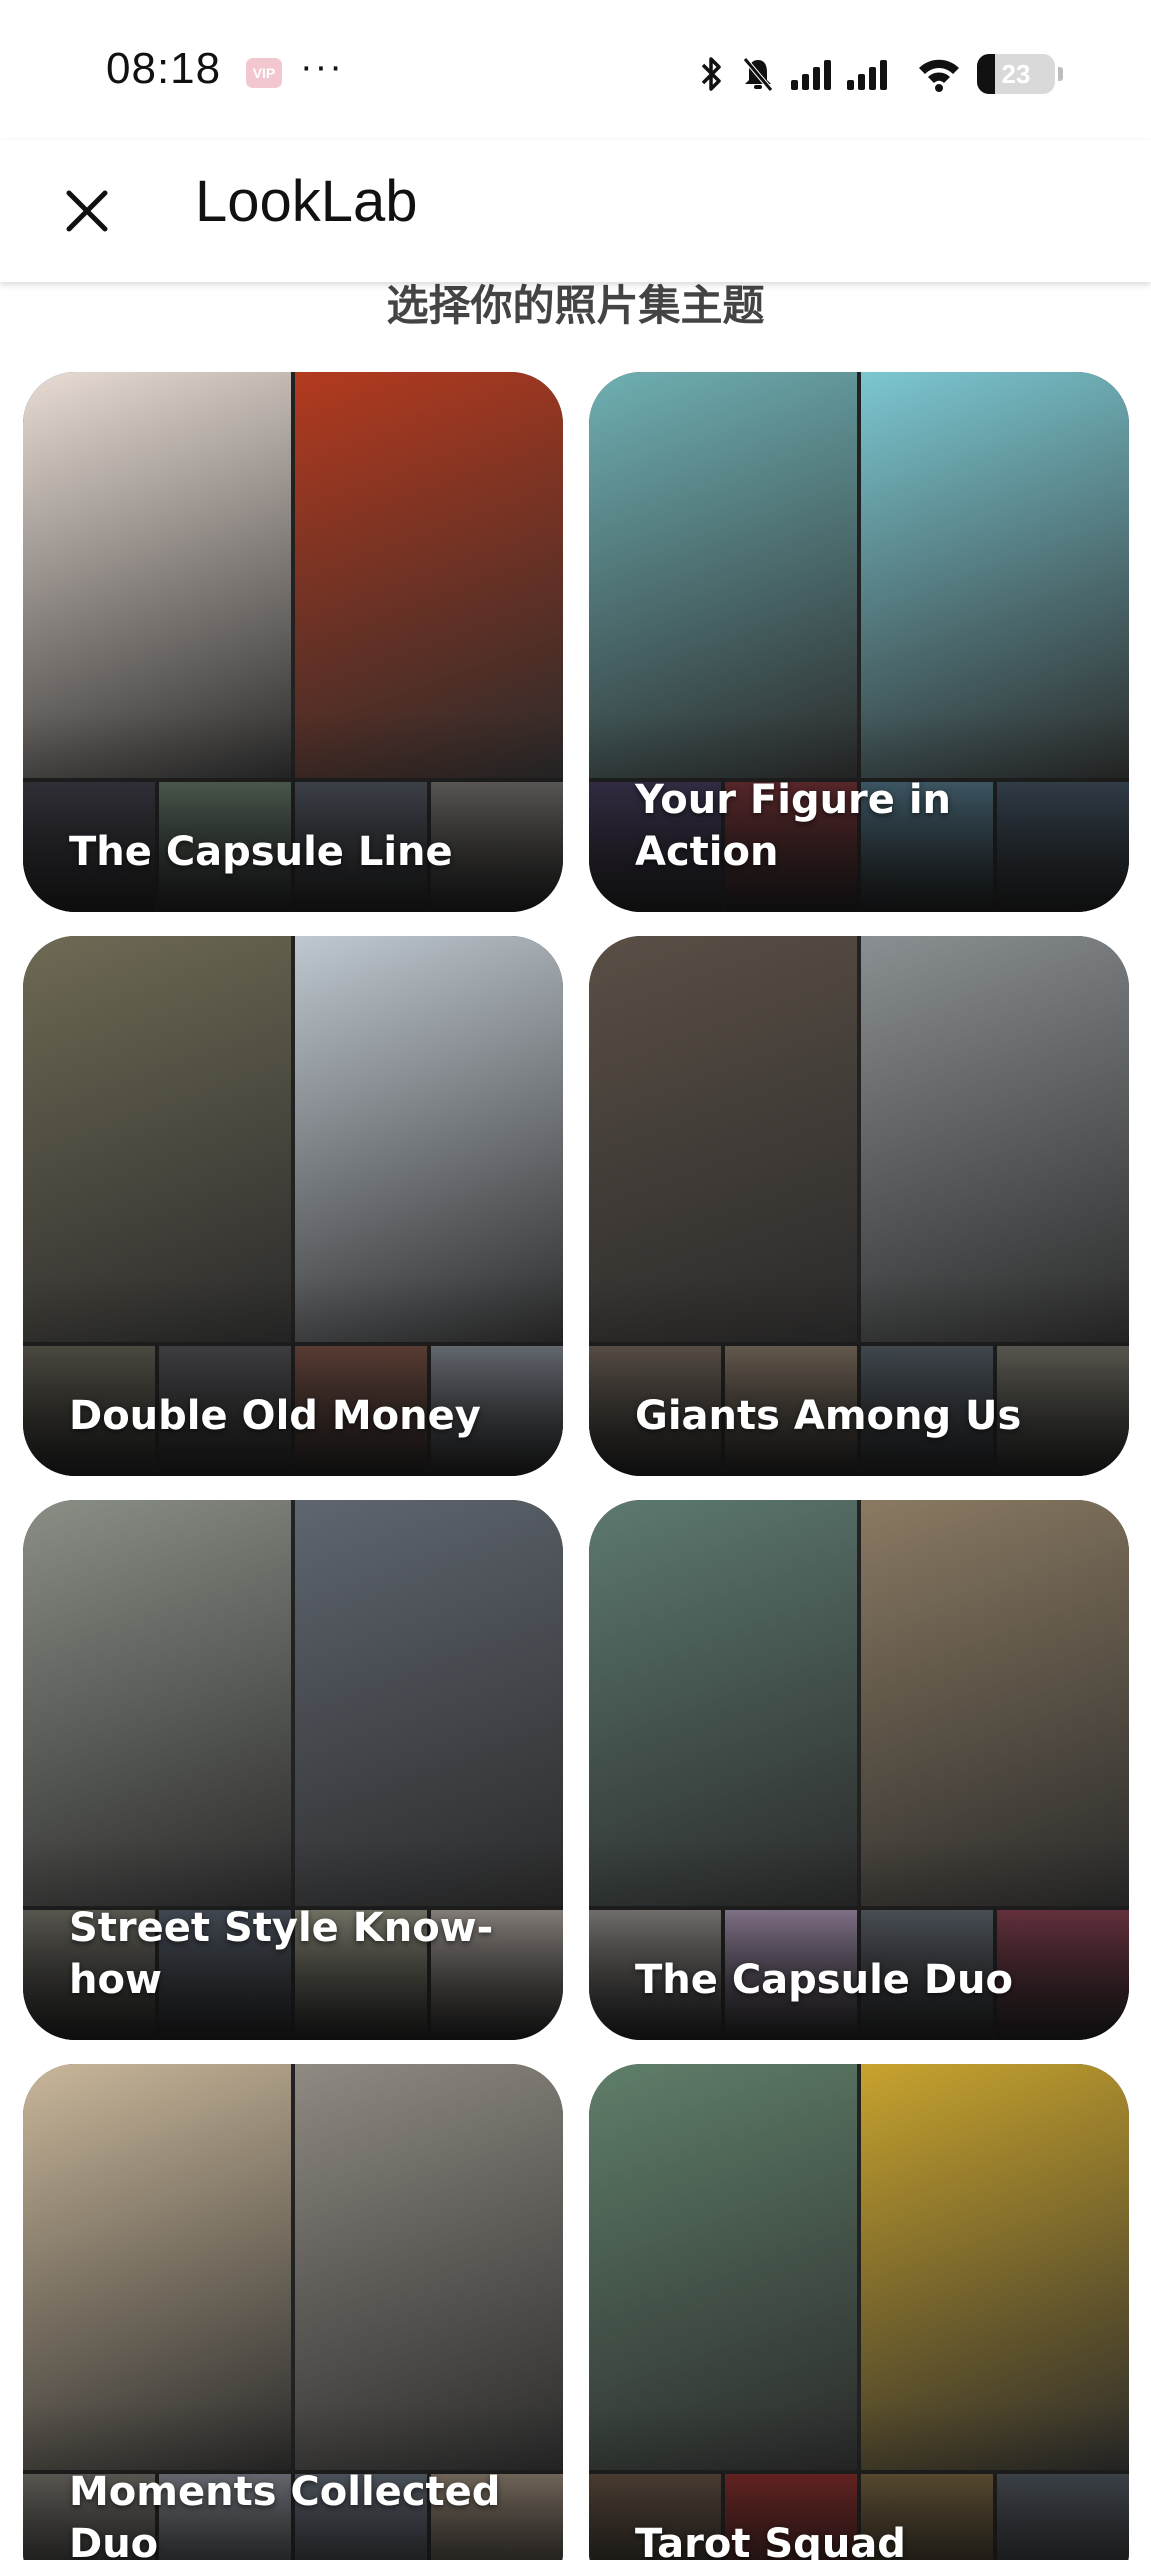 The width and height of the screenshot is (1151, 2560). Describe the element at coordinates (293, 1206) in the screenshot. I see `theme-card: Double Old Money` at that location.